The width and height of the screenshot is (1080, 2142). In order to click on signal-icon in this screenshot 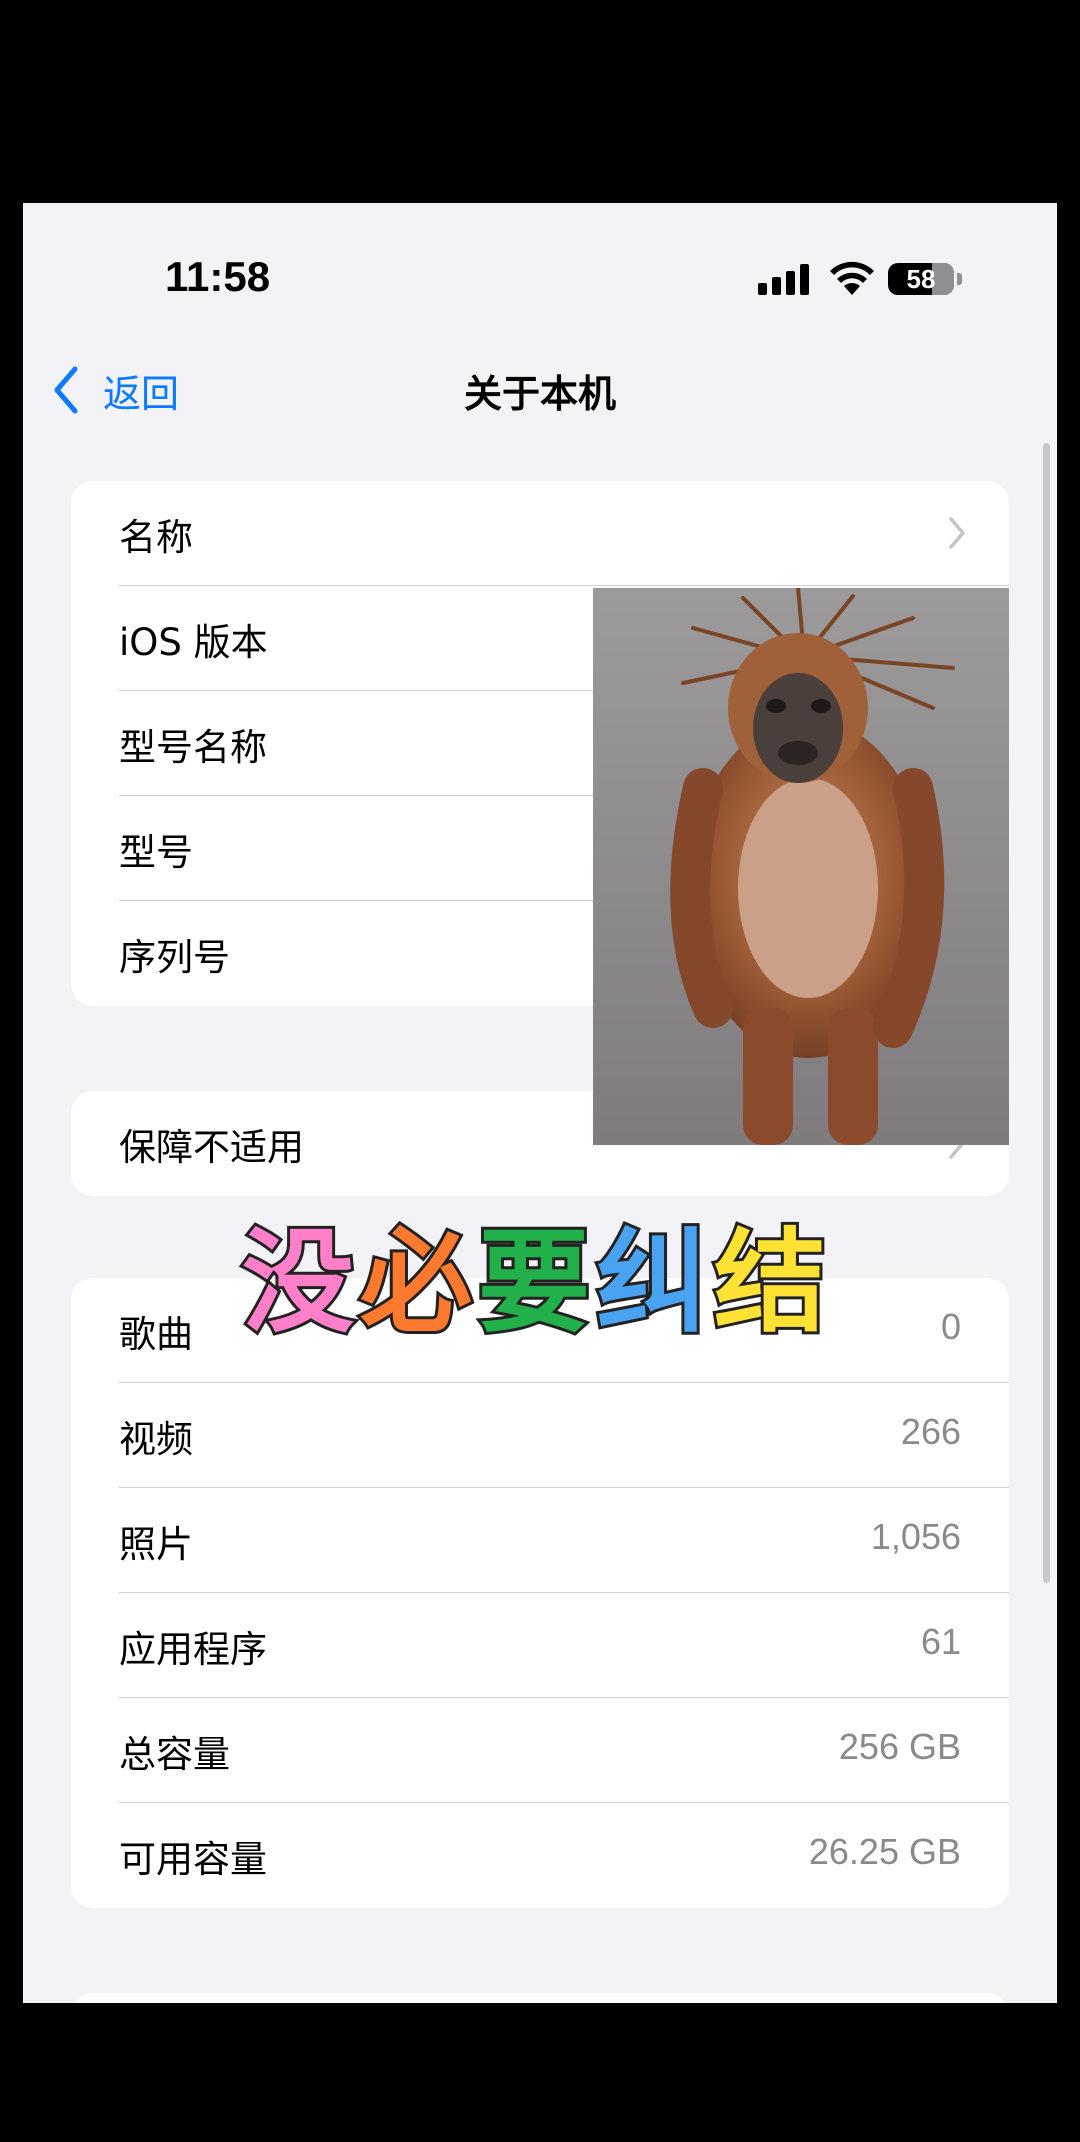, I will do `click(783, 279)`.